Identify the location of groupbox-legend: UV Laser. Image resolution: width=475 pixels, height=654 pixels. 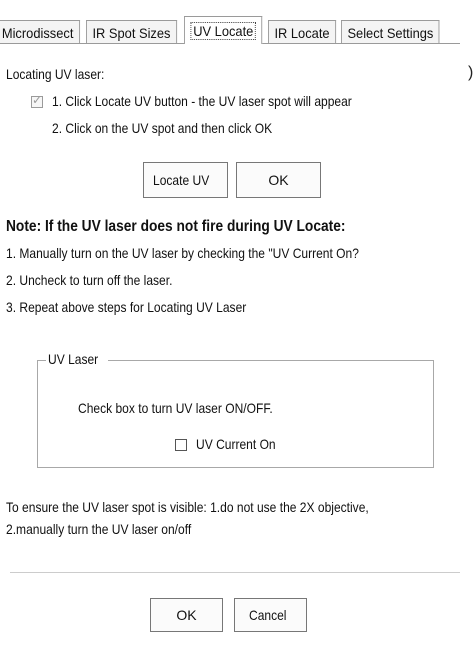
(77, 359).